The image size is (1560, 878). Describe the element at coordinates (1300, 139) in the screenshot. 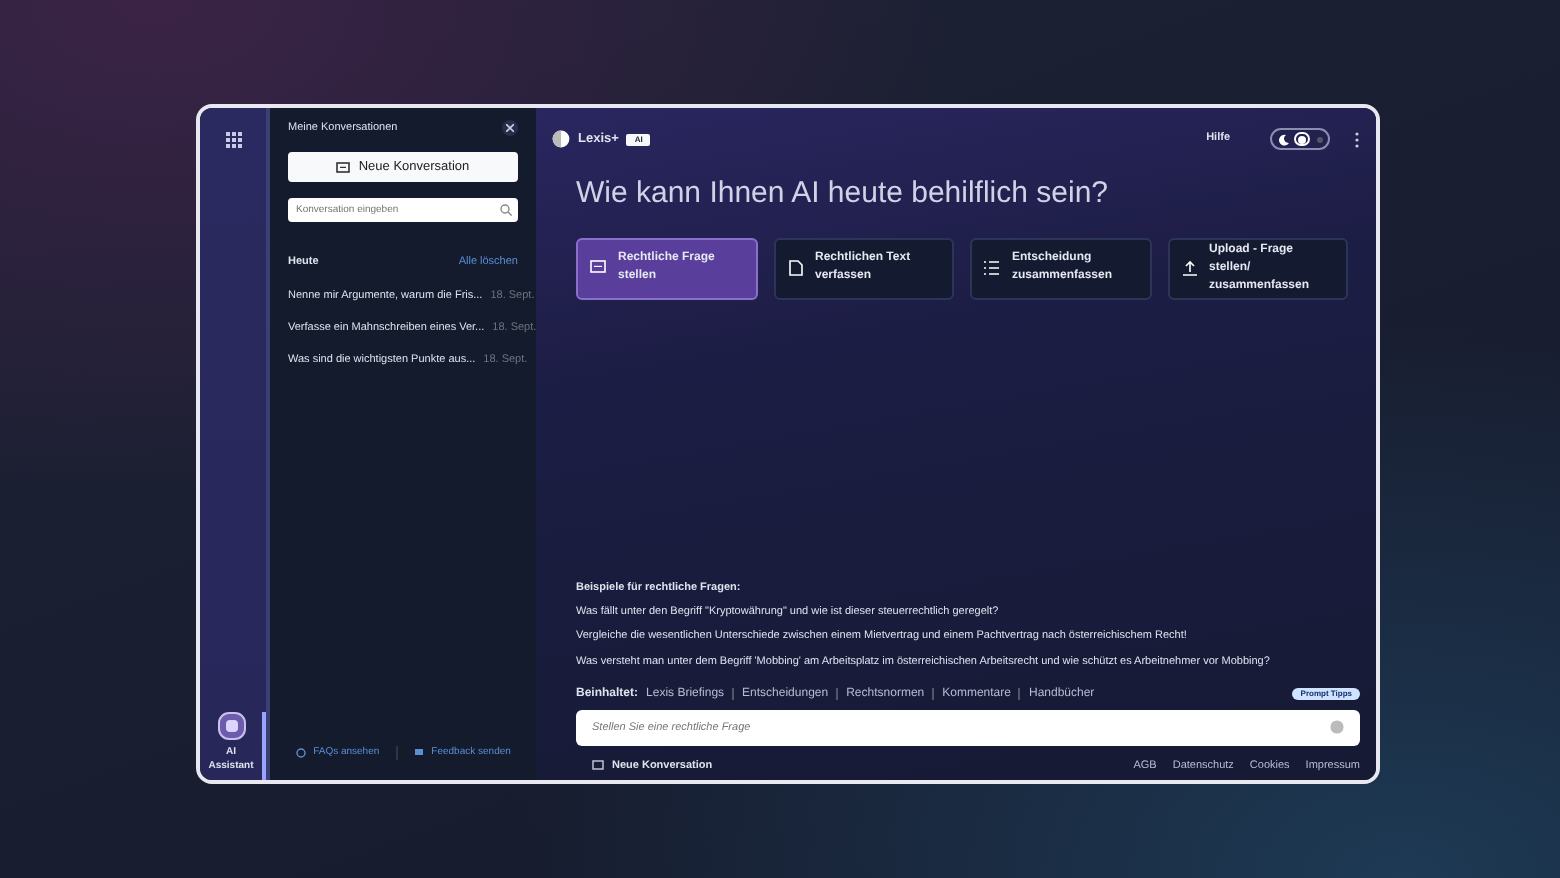

I see `theme-toggle` at that location.